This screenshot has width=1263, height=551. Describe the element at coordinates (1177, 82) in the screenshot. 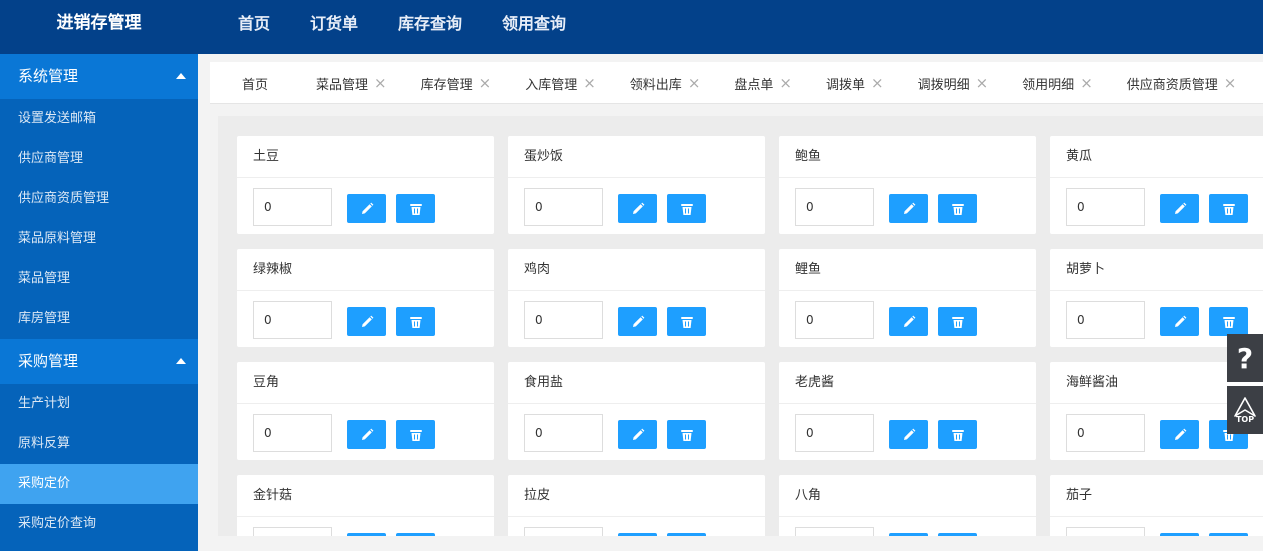

I see `tab-supplier-qualifications: 供应商资质管理 ×` at that location.